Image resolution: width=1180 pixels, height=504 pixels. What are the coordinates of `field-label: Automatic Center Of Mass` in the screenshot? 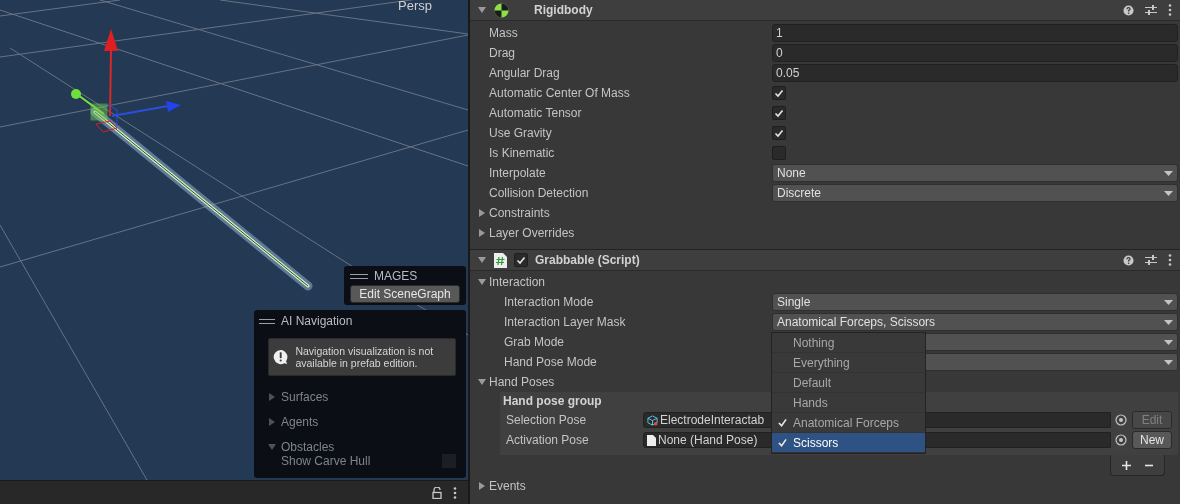 It's located at (560, 93).